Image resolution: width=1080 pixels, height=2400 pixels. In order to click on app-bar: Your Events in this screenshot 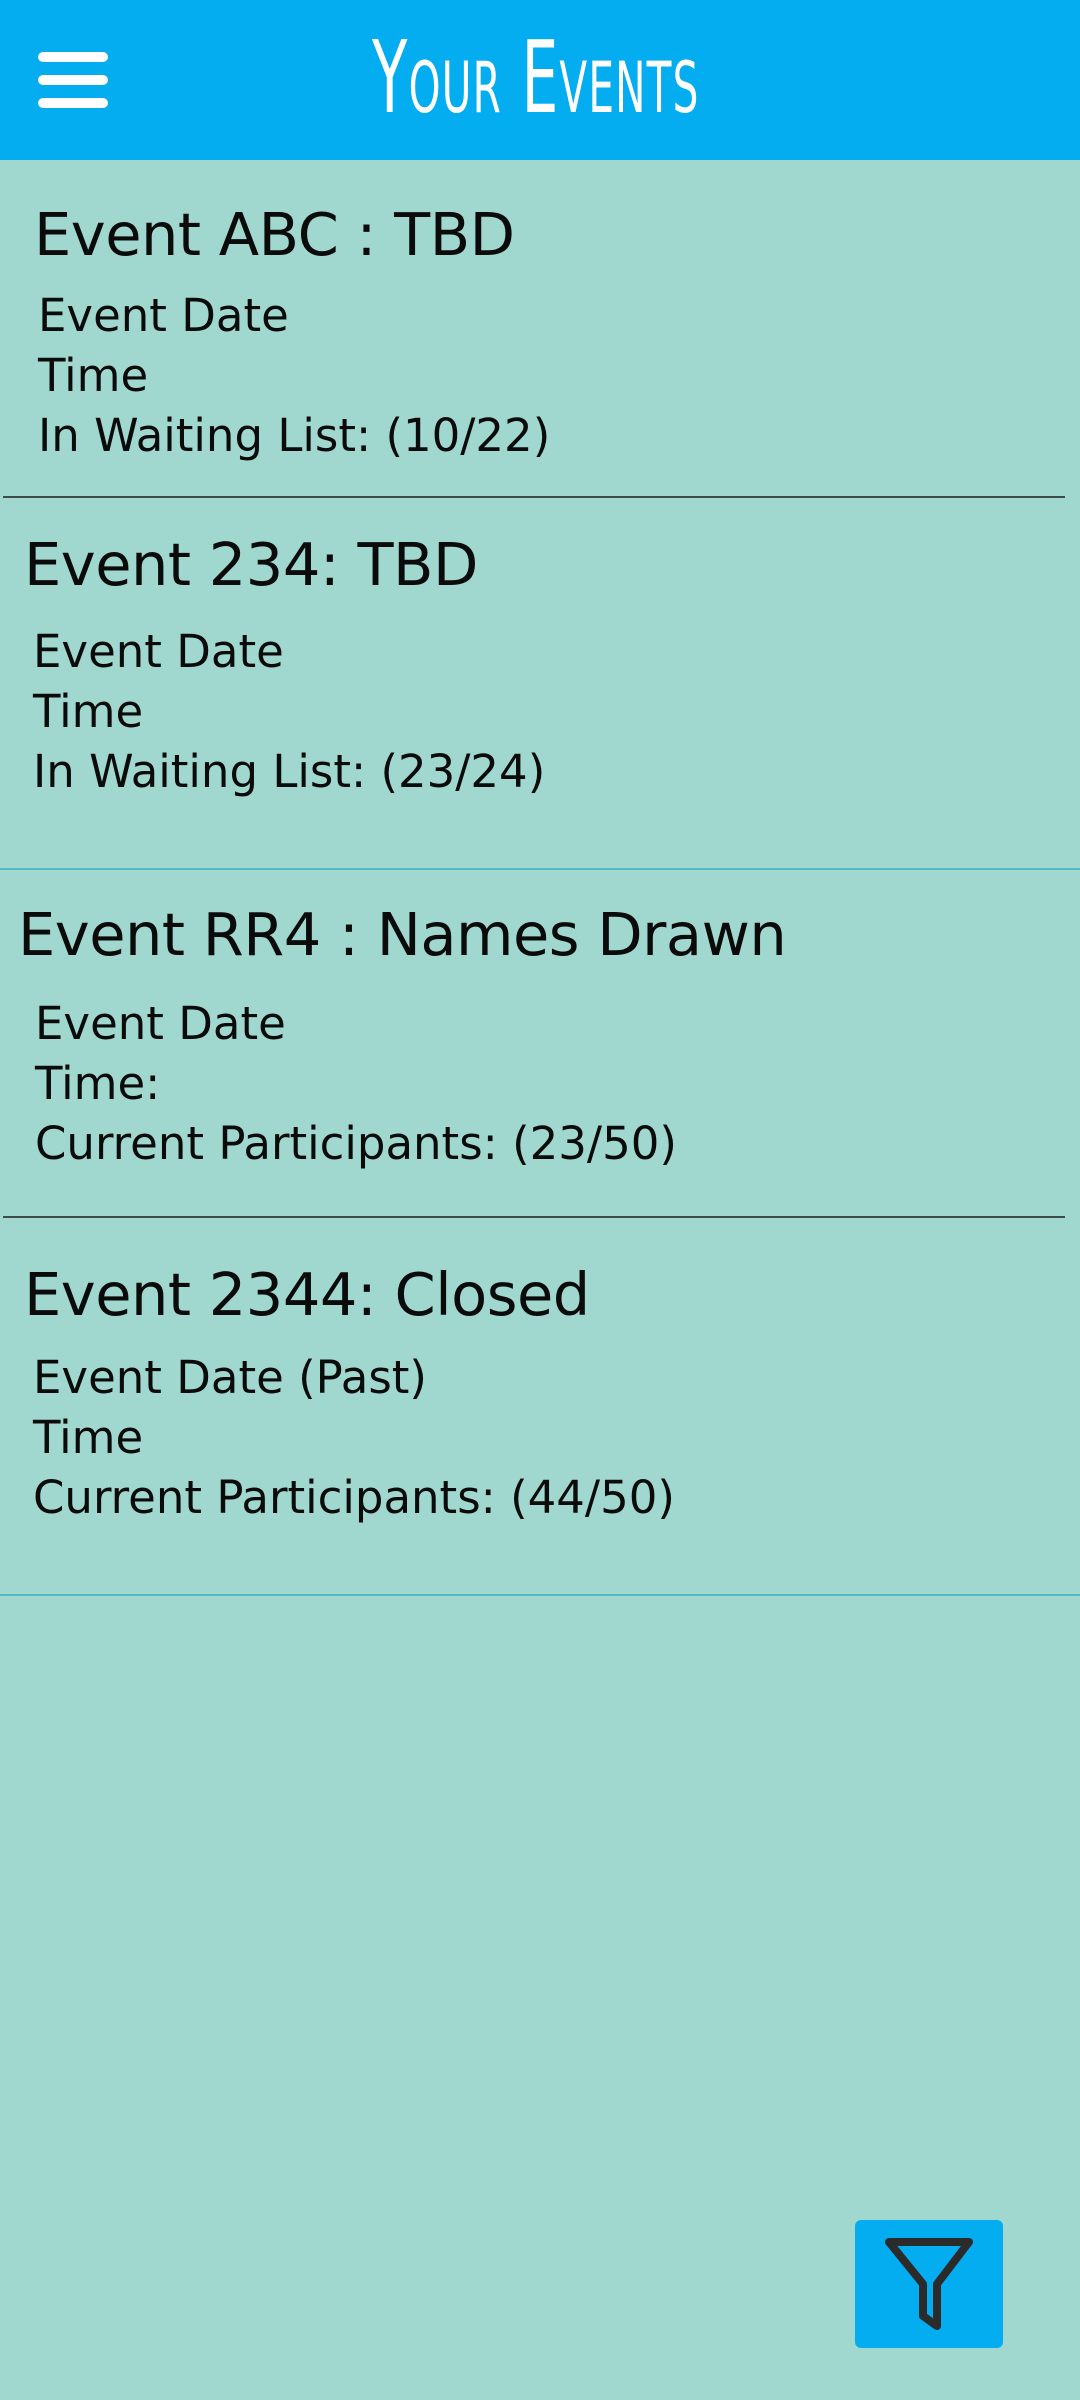, I will do `click(540, 80)`.